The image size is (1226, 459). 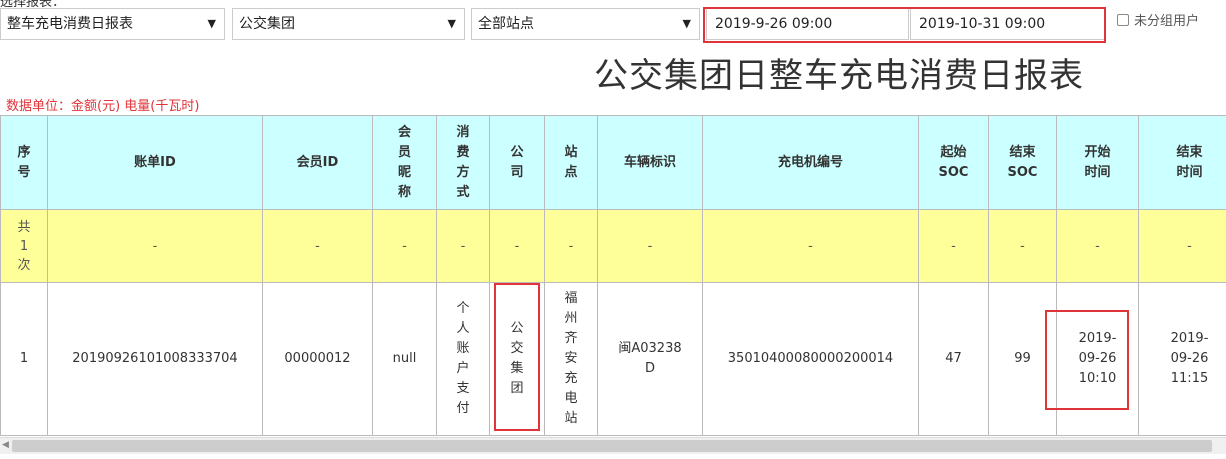 I want to click on col-header: 起始SOC, so click(x=953, y=162).